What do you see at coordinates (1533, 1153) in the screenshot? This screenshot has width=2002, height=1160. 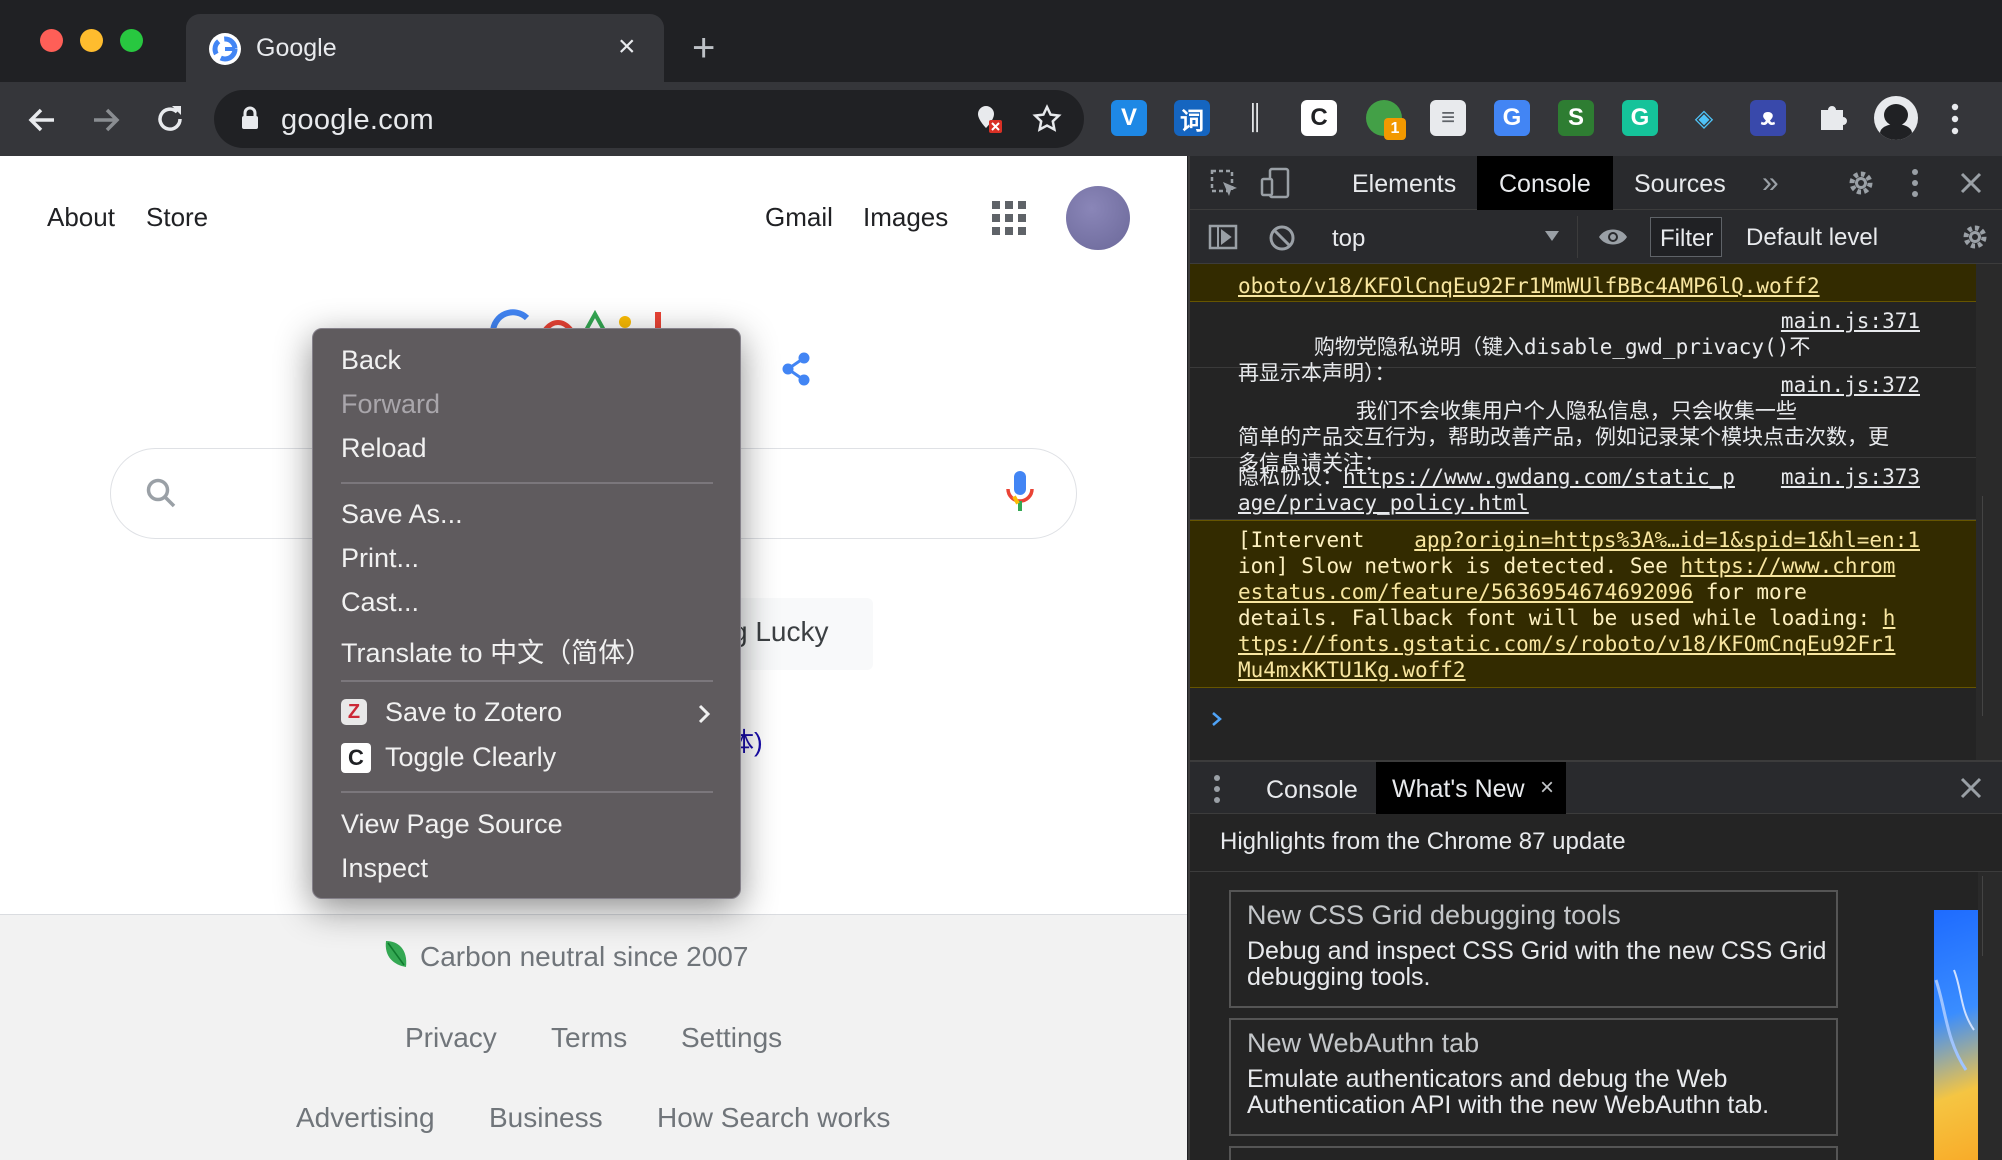 I see `feature-card` at bounding box center [1533, 1153].